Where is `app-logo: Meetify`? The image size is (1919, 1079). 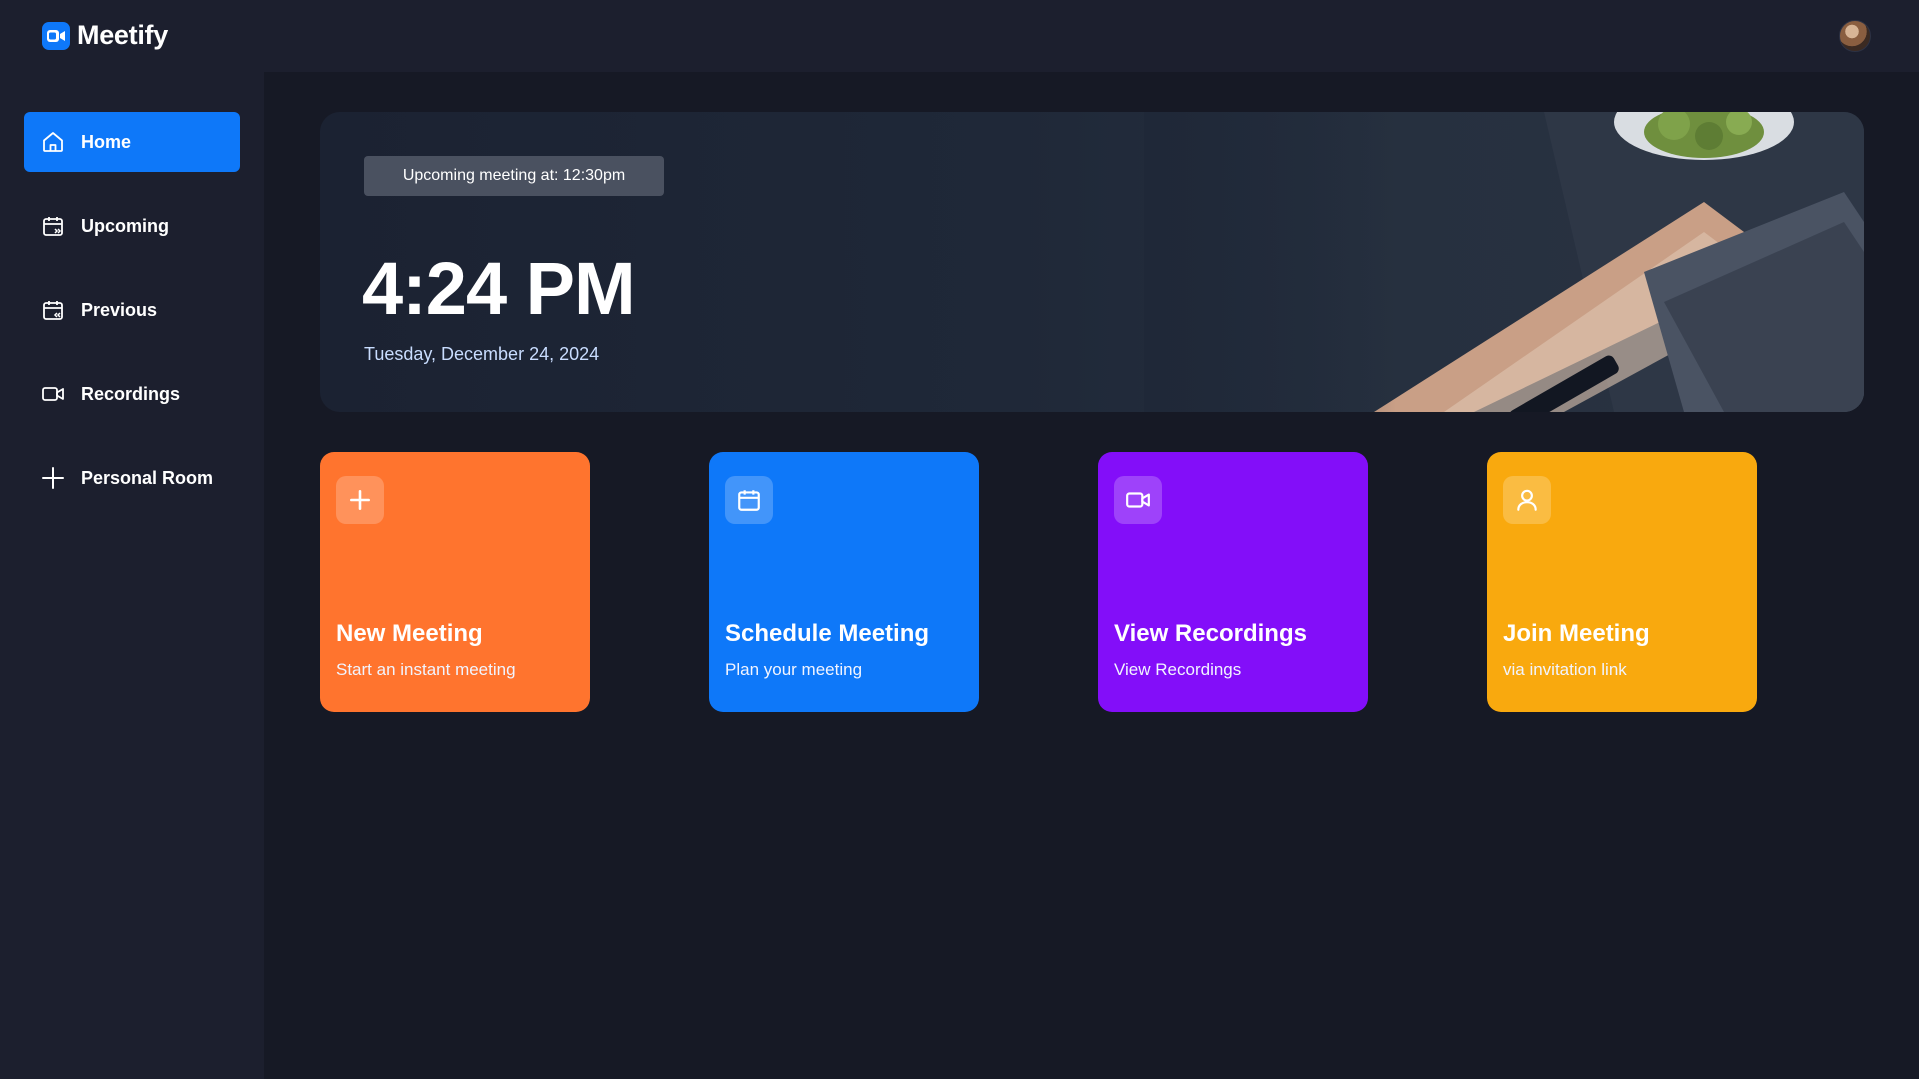 app-logo: Meetify is located at coordinates (105, 35).